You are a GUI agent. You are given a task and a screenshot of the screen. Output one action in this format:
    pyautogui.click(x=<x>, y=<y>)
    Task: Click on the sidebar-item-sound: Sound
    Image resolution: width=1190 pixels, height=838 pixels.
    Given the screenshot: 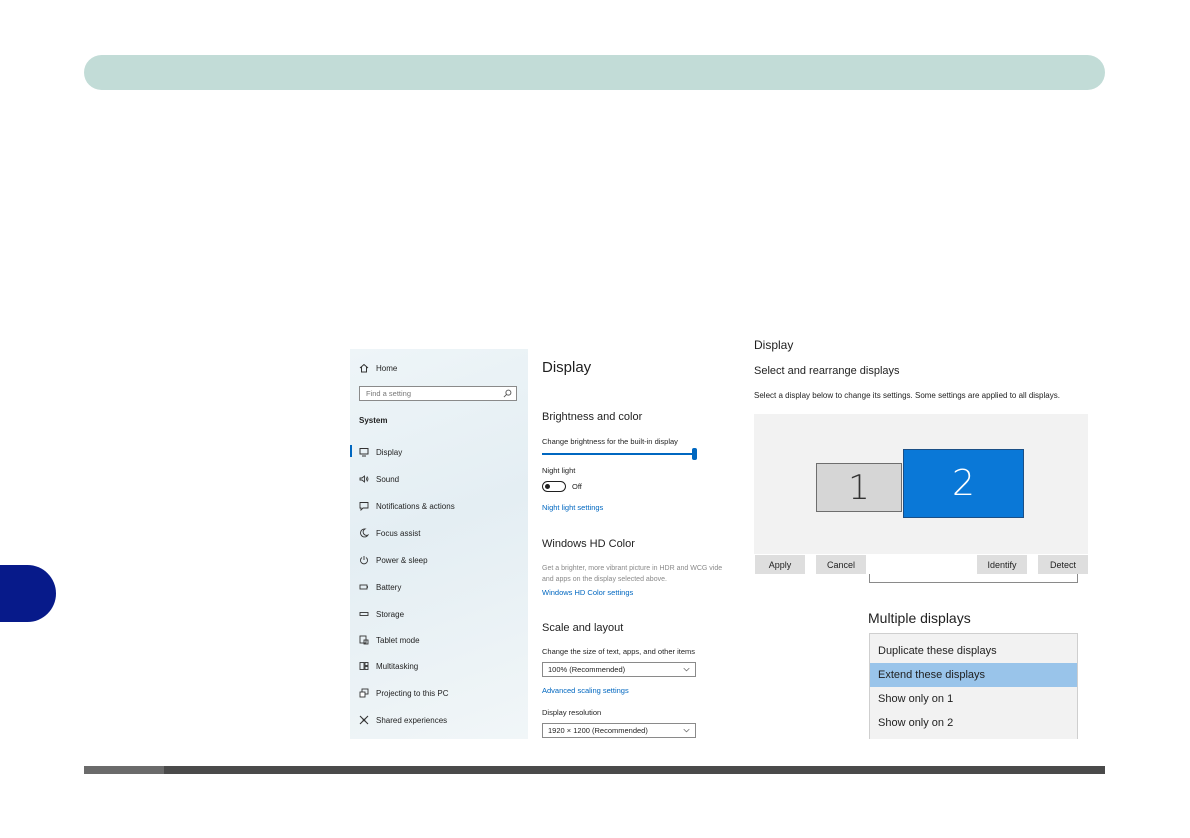 What is the action you would take?
    pyautogui.click(x=378, y=479)
    